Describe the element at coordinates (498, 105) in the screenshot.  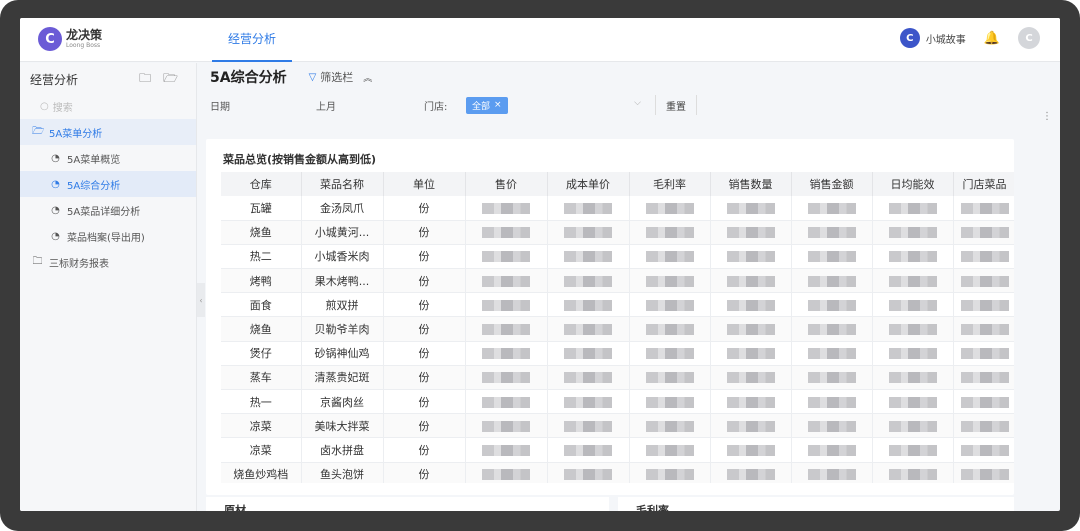
I see `close-icon: ×` at that location.